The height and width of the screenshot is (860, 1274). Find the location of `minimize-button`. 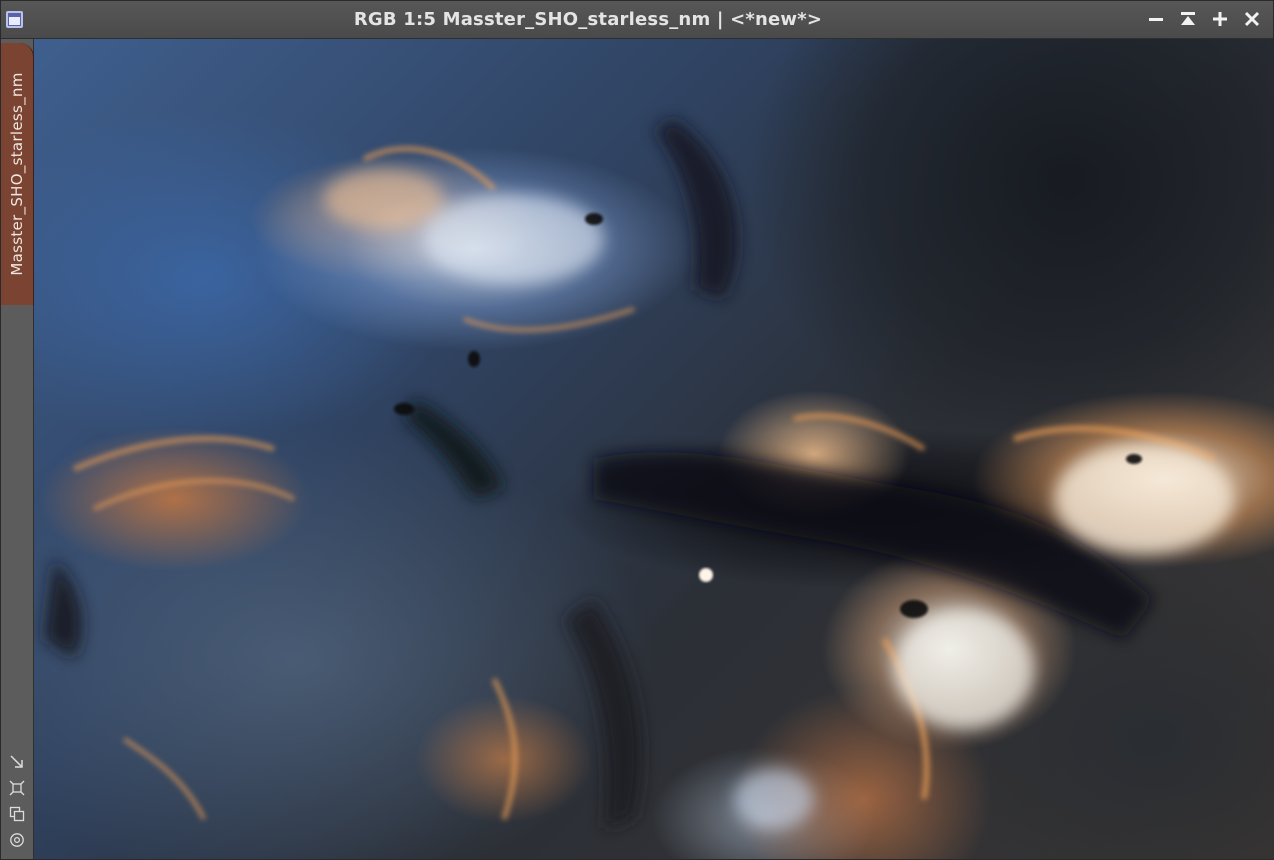

minimize-button is located at coordinates (1156, 20).